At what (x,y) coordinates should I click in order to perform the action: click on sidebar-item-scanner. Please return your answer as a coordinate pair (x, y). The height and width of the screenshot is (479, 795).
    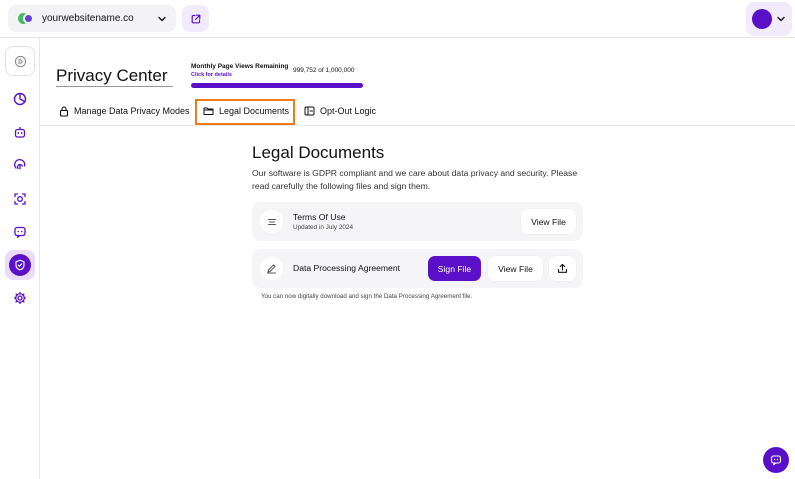
    Looking at the image, I should click on (20, 199).